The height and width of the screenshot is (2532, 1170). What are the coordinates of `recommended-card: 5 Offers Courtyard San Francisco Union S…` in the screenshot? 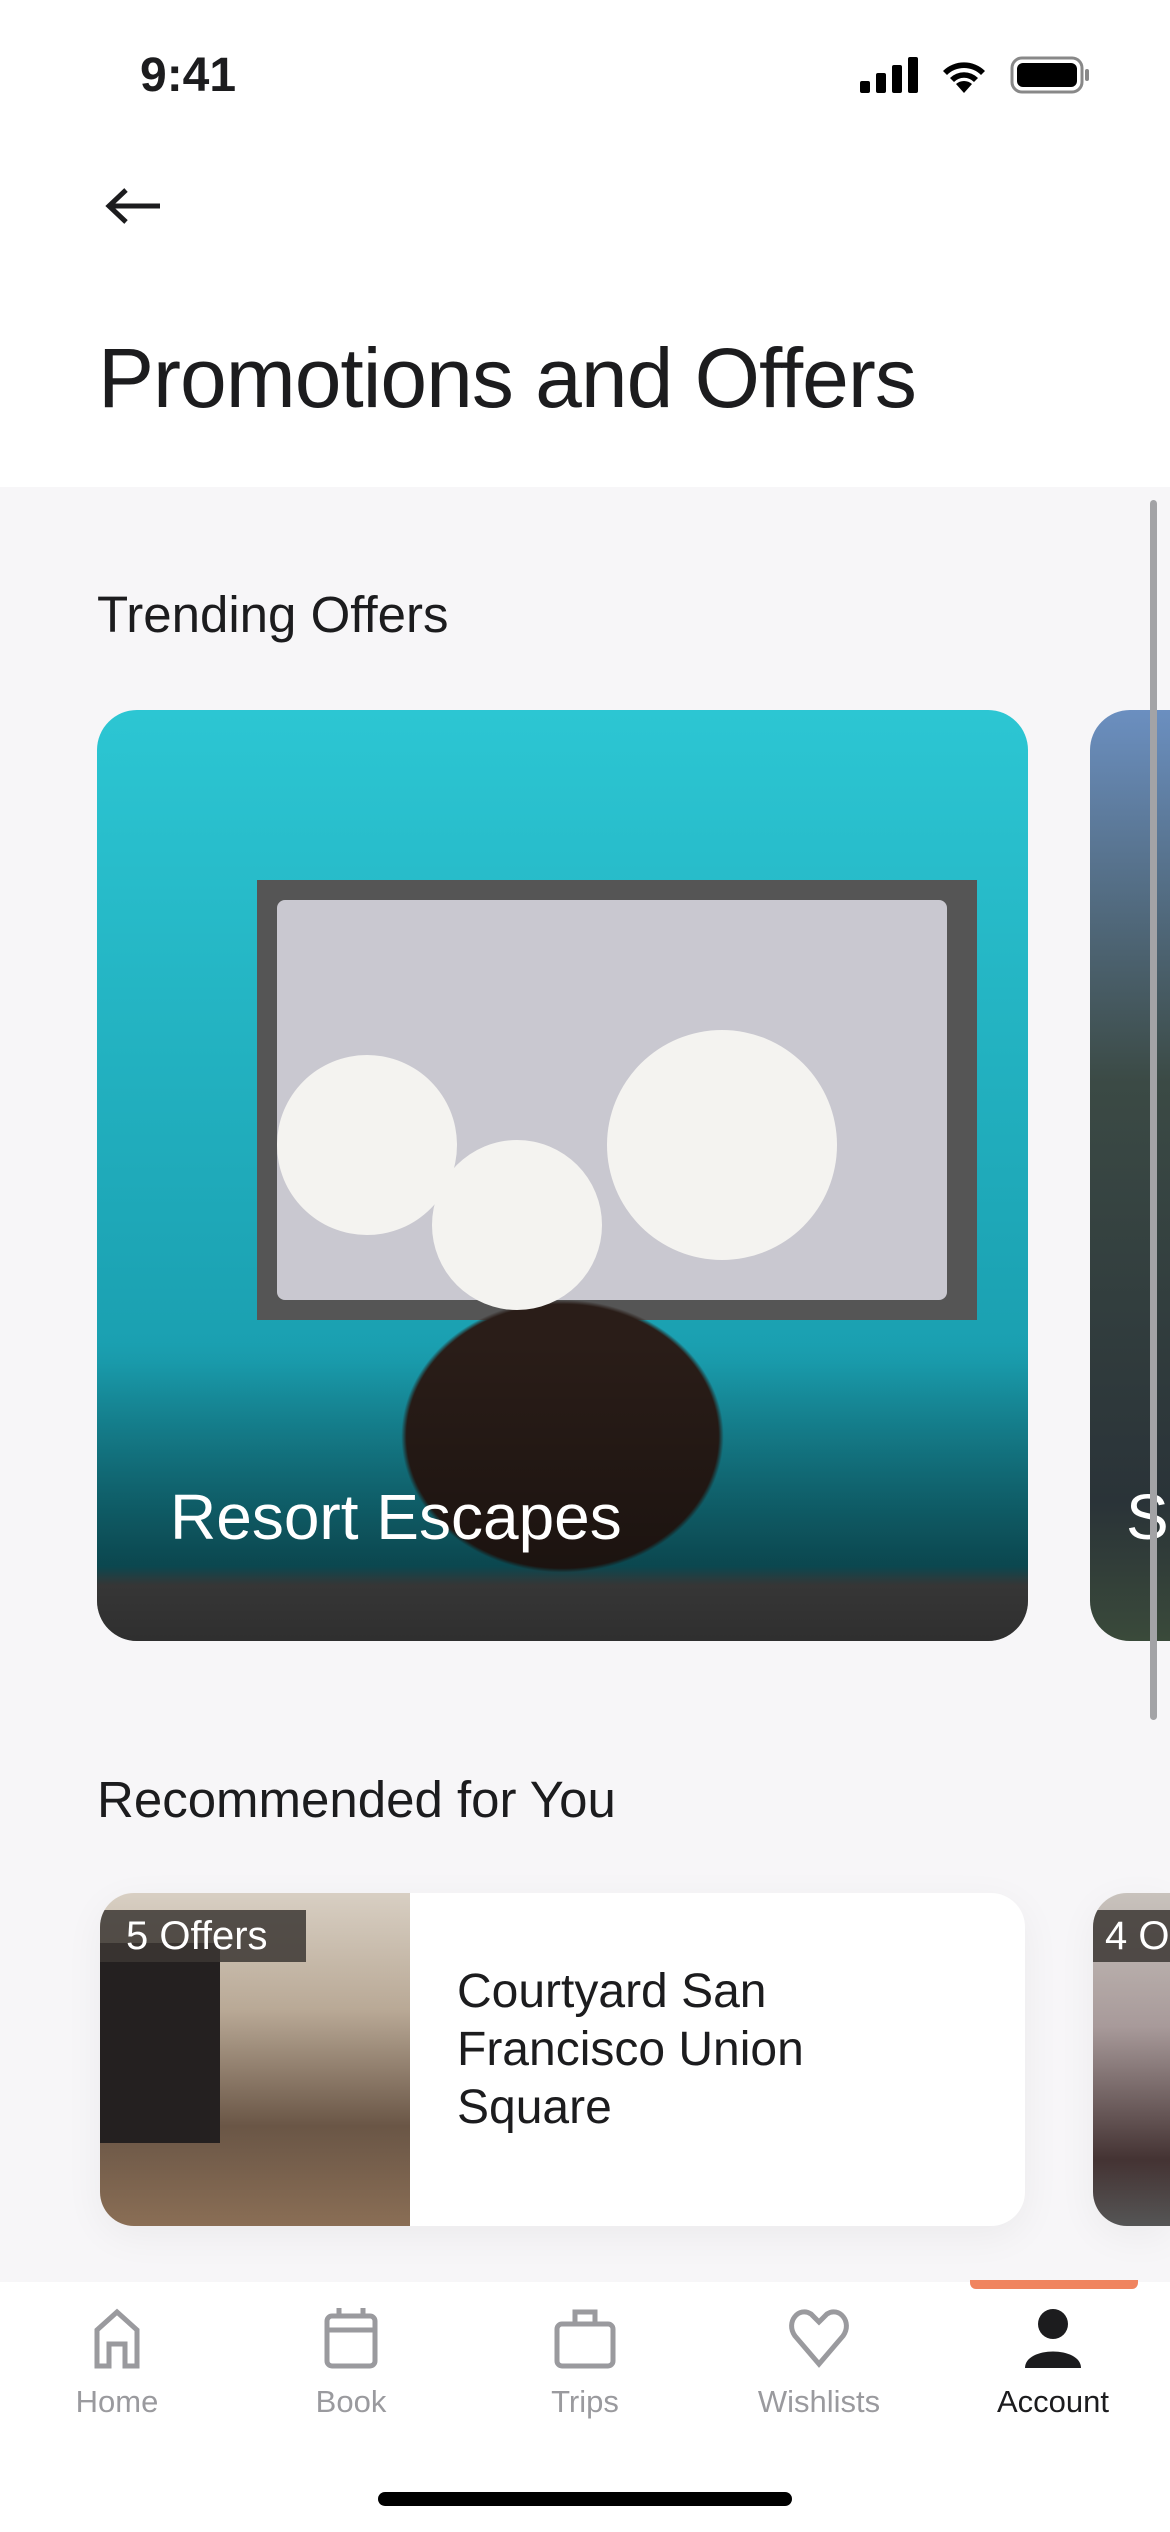 It's located at (562, 2059).